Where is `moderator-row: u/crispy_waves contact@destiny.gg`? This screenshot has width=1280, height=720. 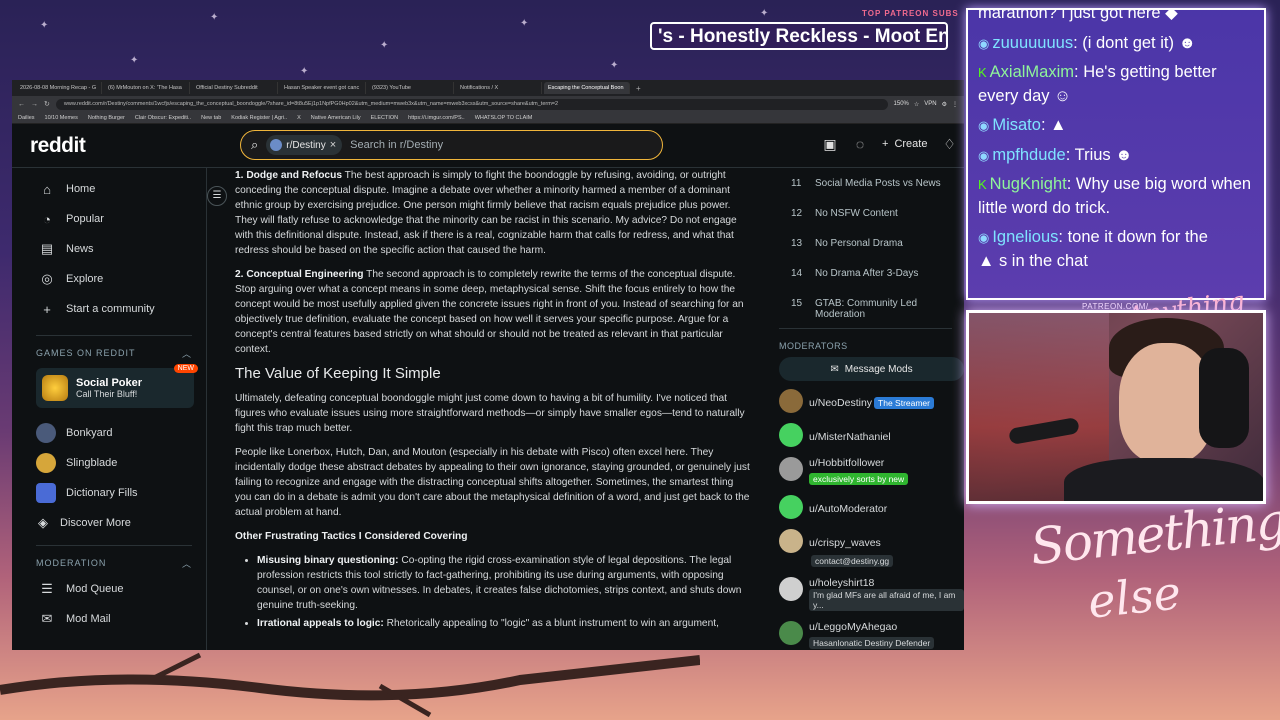
moderator-row: u/crispy_waves contact@destiny.gg is located at coordinates (865, 549).